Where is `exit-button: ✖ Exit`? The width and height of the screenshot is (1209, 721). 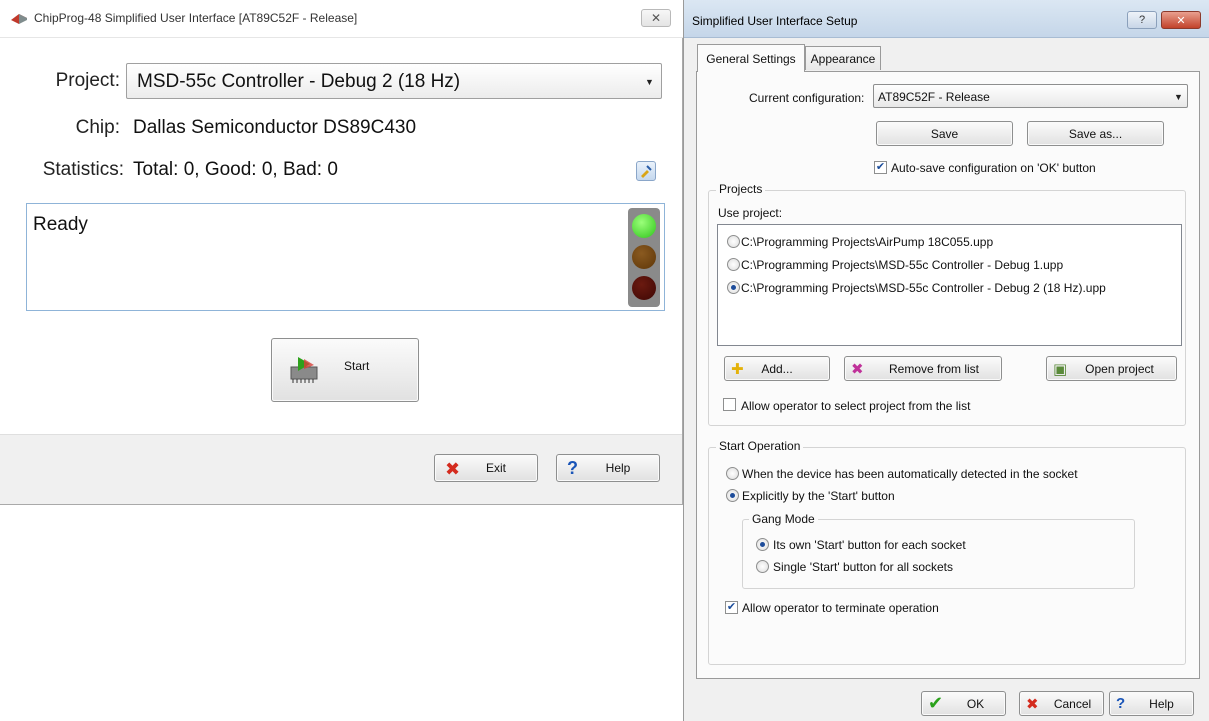
exit-button: ✖ Exit is located at coordinates (486, 468).